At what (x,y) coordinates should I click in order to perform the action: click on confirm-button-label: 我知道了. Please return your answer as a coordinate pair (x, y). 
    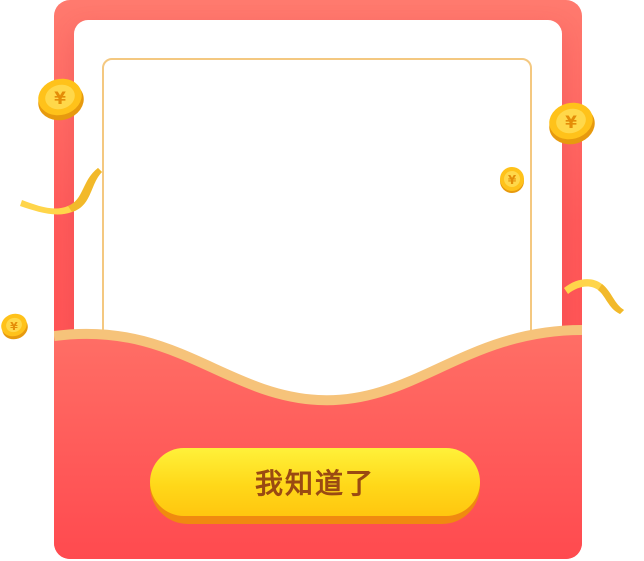
    Looking at the image, I should click on (314, 483).